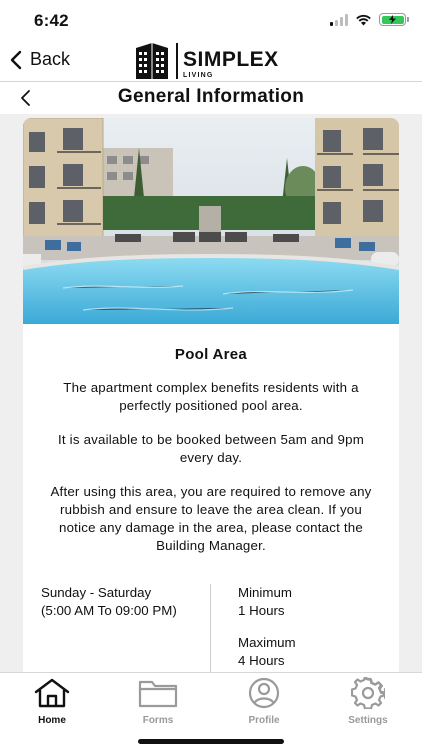 This screenshot has width=422, height=750. I want to click on minimum-label: Minimum, so click(265, 592).